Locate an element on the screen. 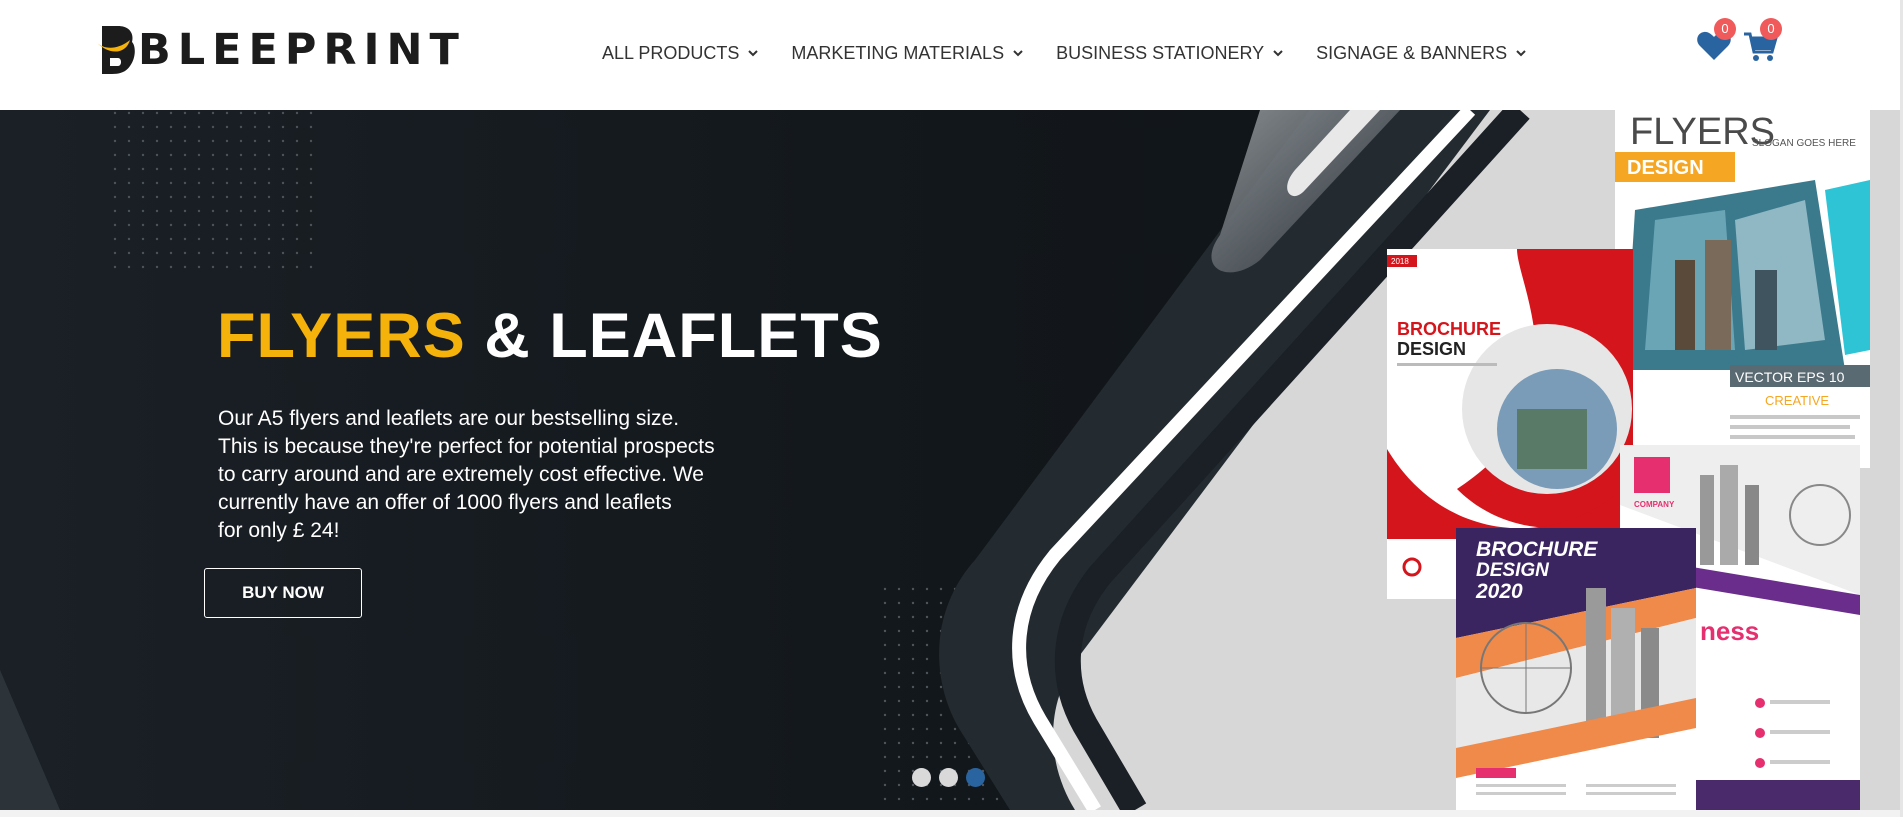 This screenshot has height=817, width=1903. flyer-subtitle: DESIGN is located at coordinates (1665, 168).